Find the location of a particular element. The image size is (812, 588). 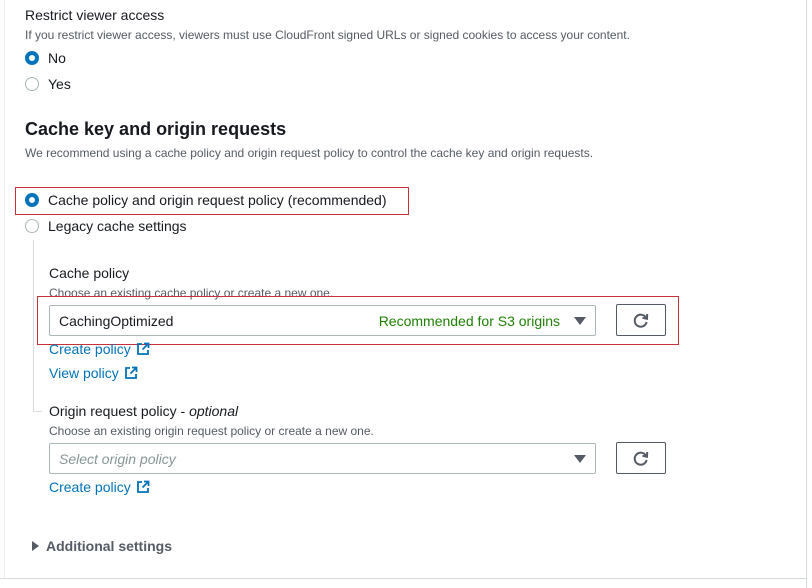

create-origin-policy-link-text: Create policy is located at coordinates (90, 487).